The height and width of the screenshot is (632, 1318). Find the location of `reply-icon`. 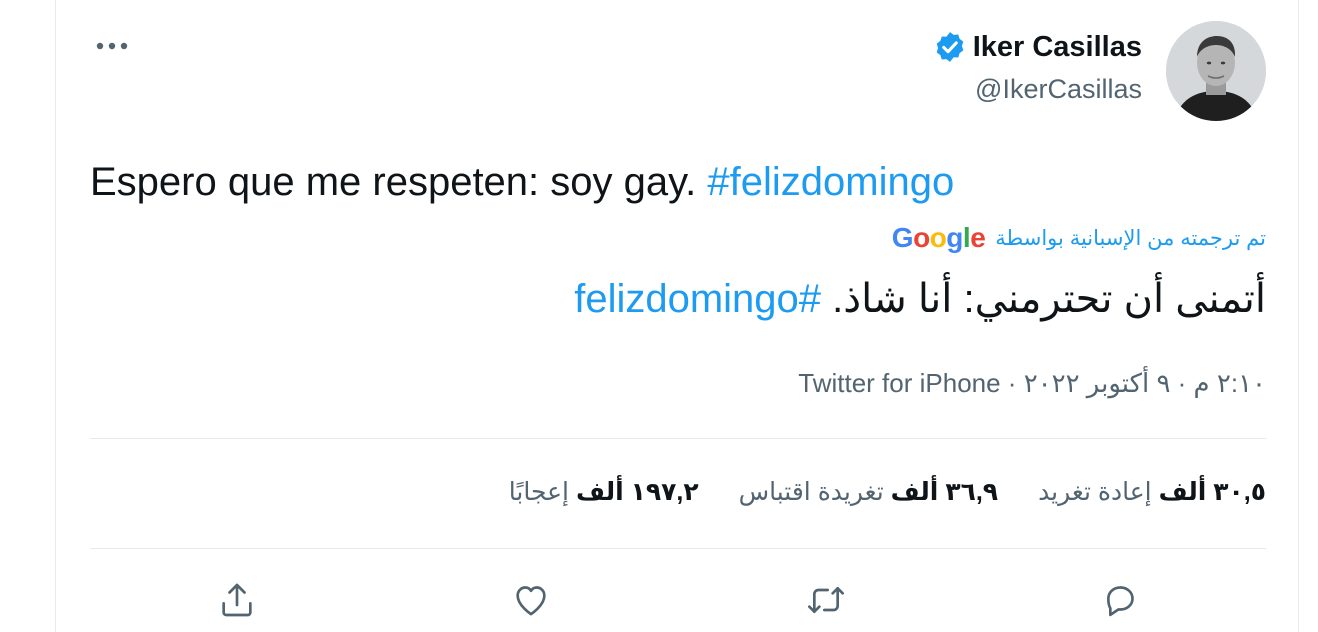

reply-icon is located at coordinates (1120, 601).